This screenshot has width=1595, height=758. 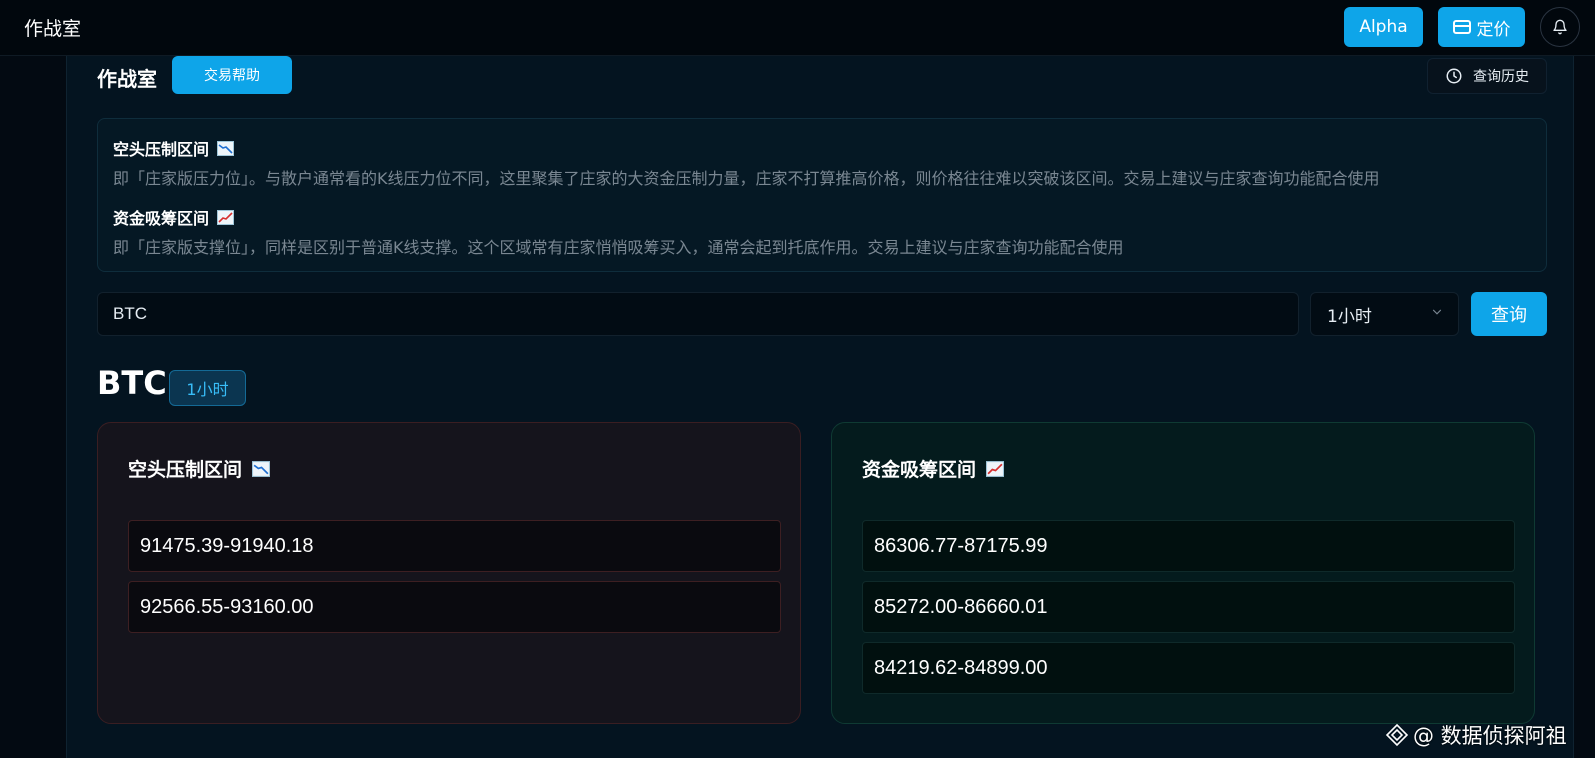 I want to click on query-history-button: 查询历史, so click(x=1487, y=76).